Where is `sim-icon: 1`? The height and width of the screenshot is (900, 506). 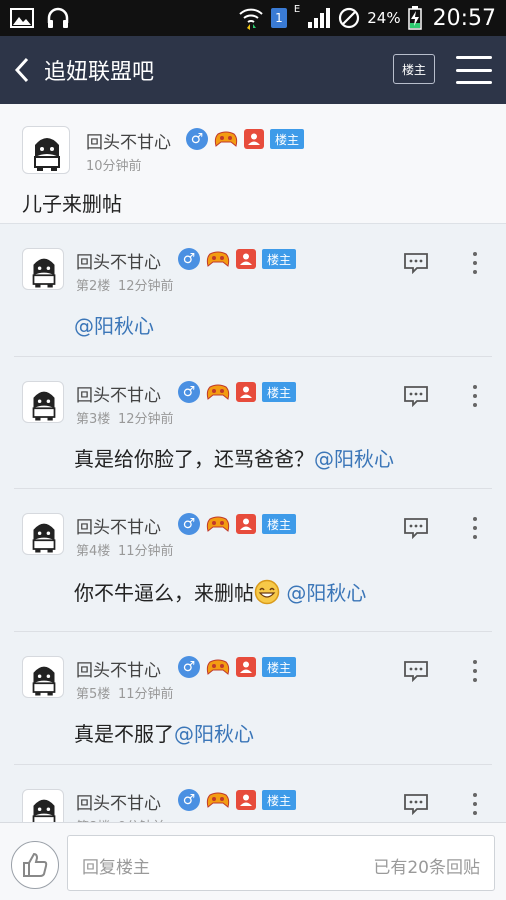
sim-icon: 1 is located at coordinates (278, 18).